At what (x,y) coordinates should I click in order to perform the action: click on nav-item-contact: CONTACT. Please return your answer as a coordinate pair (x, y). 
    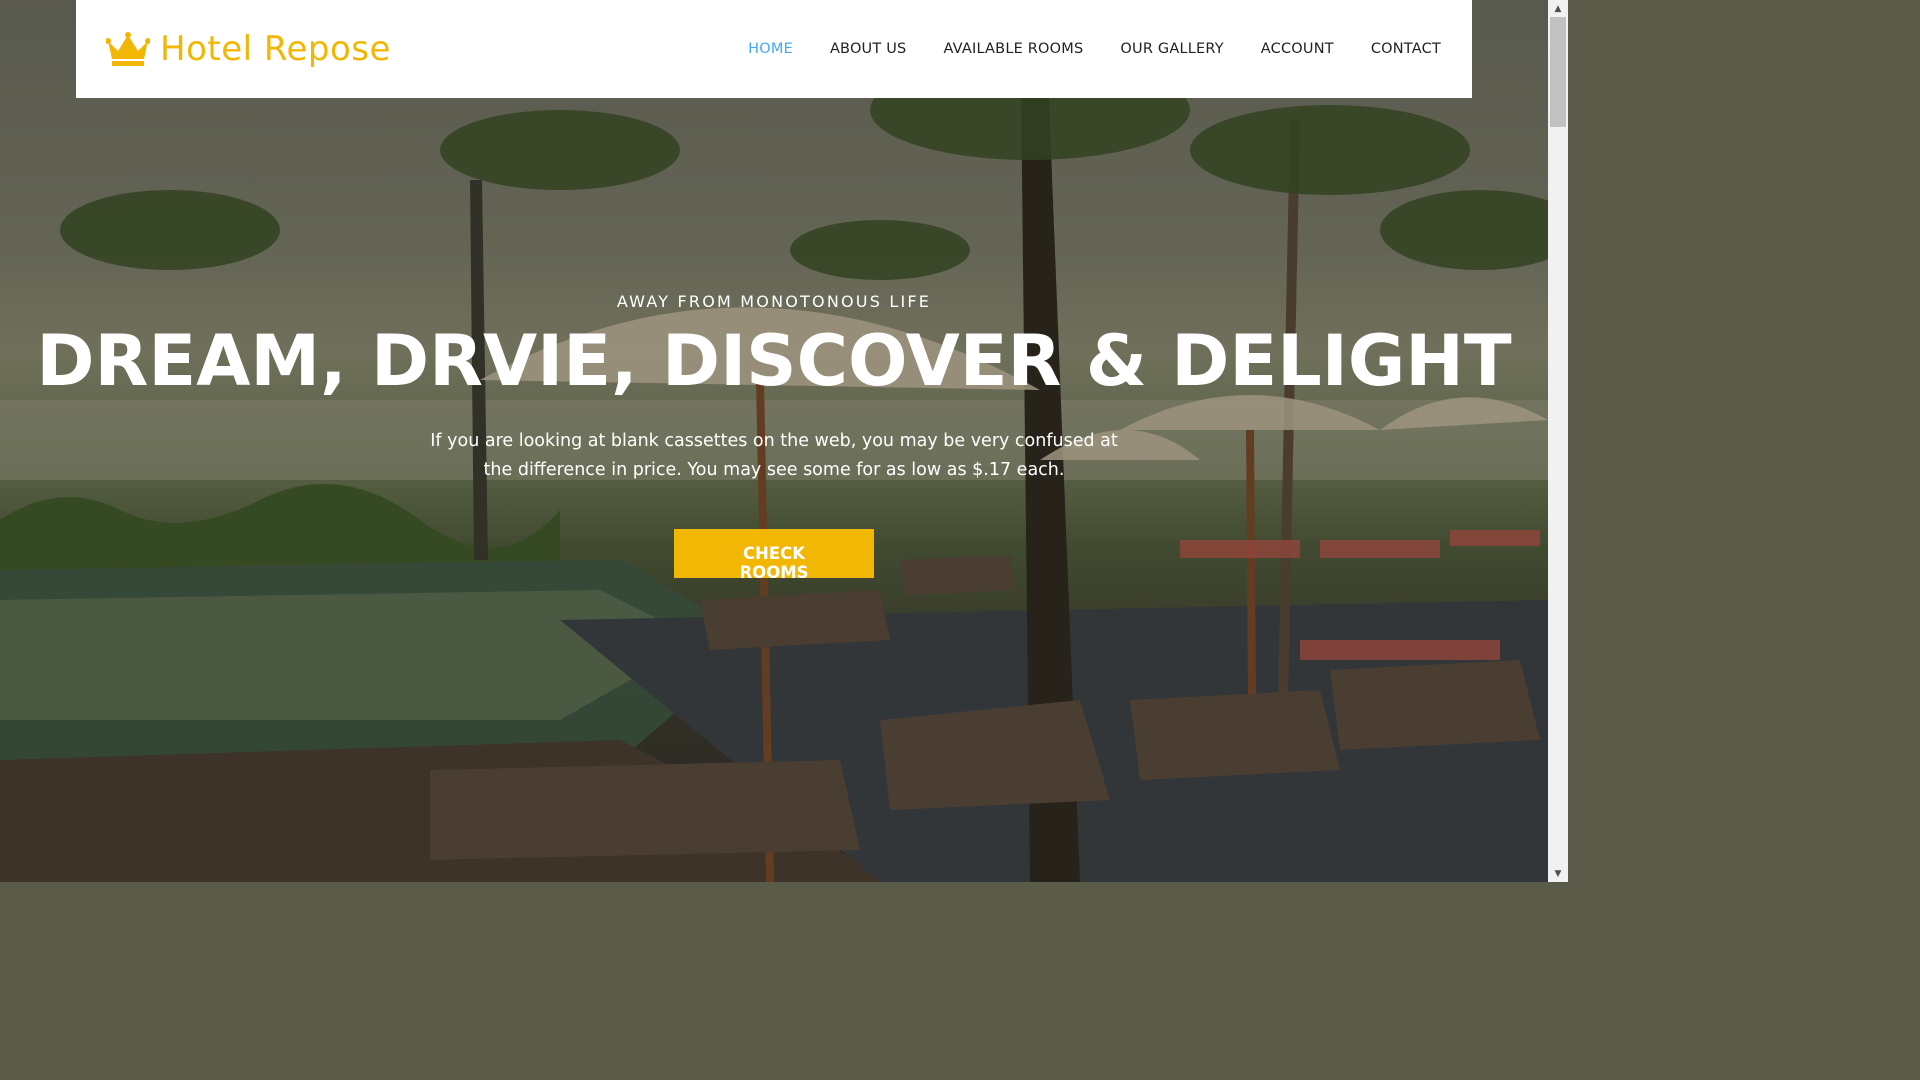
    Looking at the image, I should click on (1406, 49).